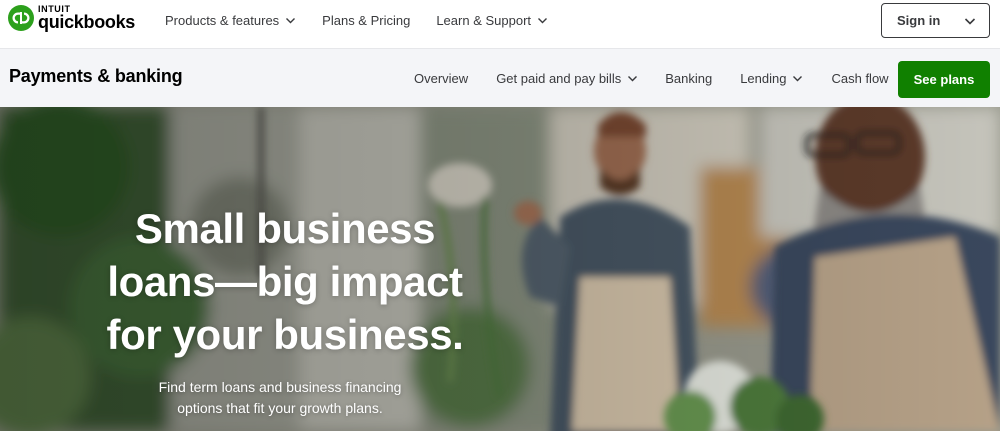  What do you see at coordinates (484, 20) in the screenshot?
I see `nav-learn-support-label: Learn & Support` at bounding box center [484, 20].